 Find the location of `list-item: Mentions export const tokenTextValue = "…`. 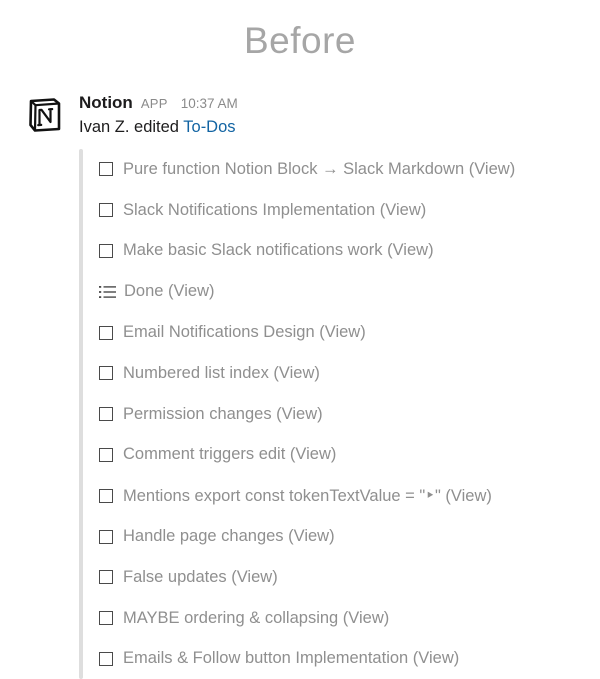

list-item: Mentions export const tokenTextValue = "… is located at coordinates (346, 495).